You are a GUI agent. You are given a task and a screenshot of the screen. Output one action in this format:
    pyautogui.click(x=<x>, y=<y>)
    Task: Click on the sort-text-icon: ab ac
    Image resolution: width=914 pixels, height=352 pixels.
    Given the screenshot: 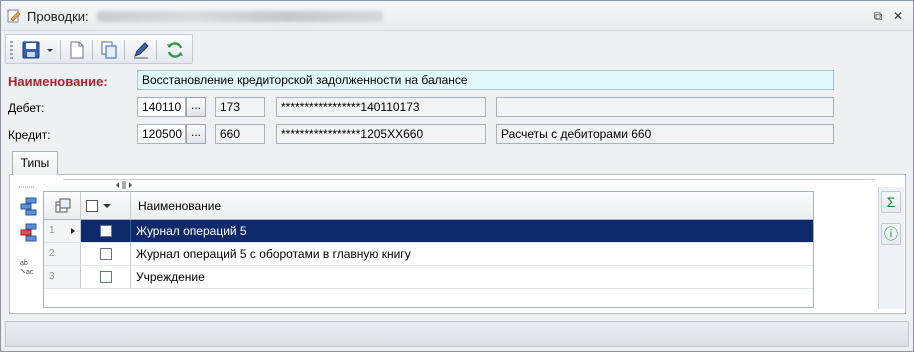 What is the action you would take?
    pyautogui.click(x=29, y=267)
    